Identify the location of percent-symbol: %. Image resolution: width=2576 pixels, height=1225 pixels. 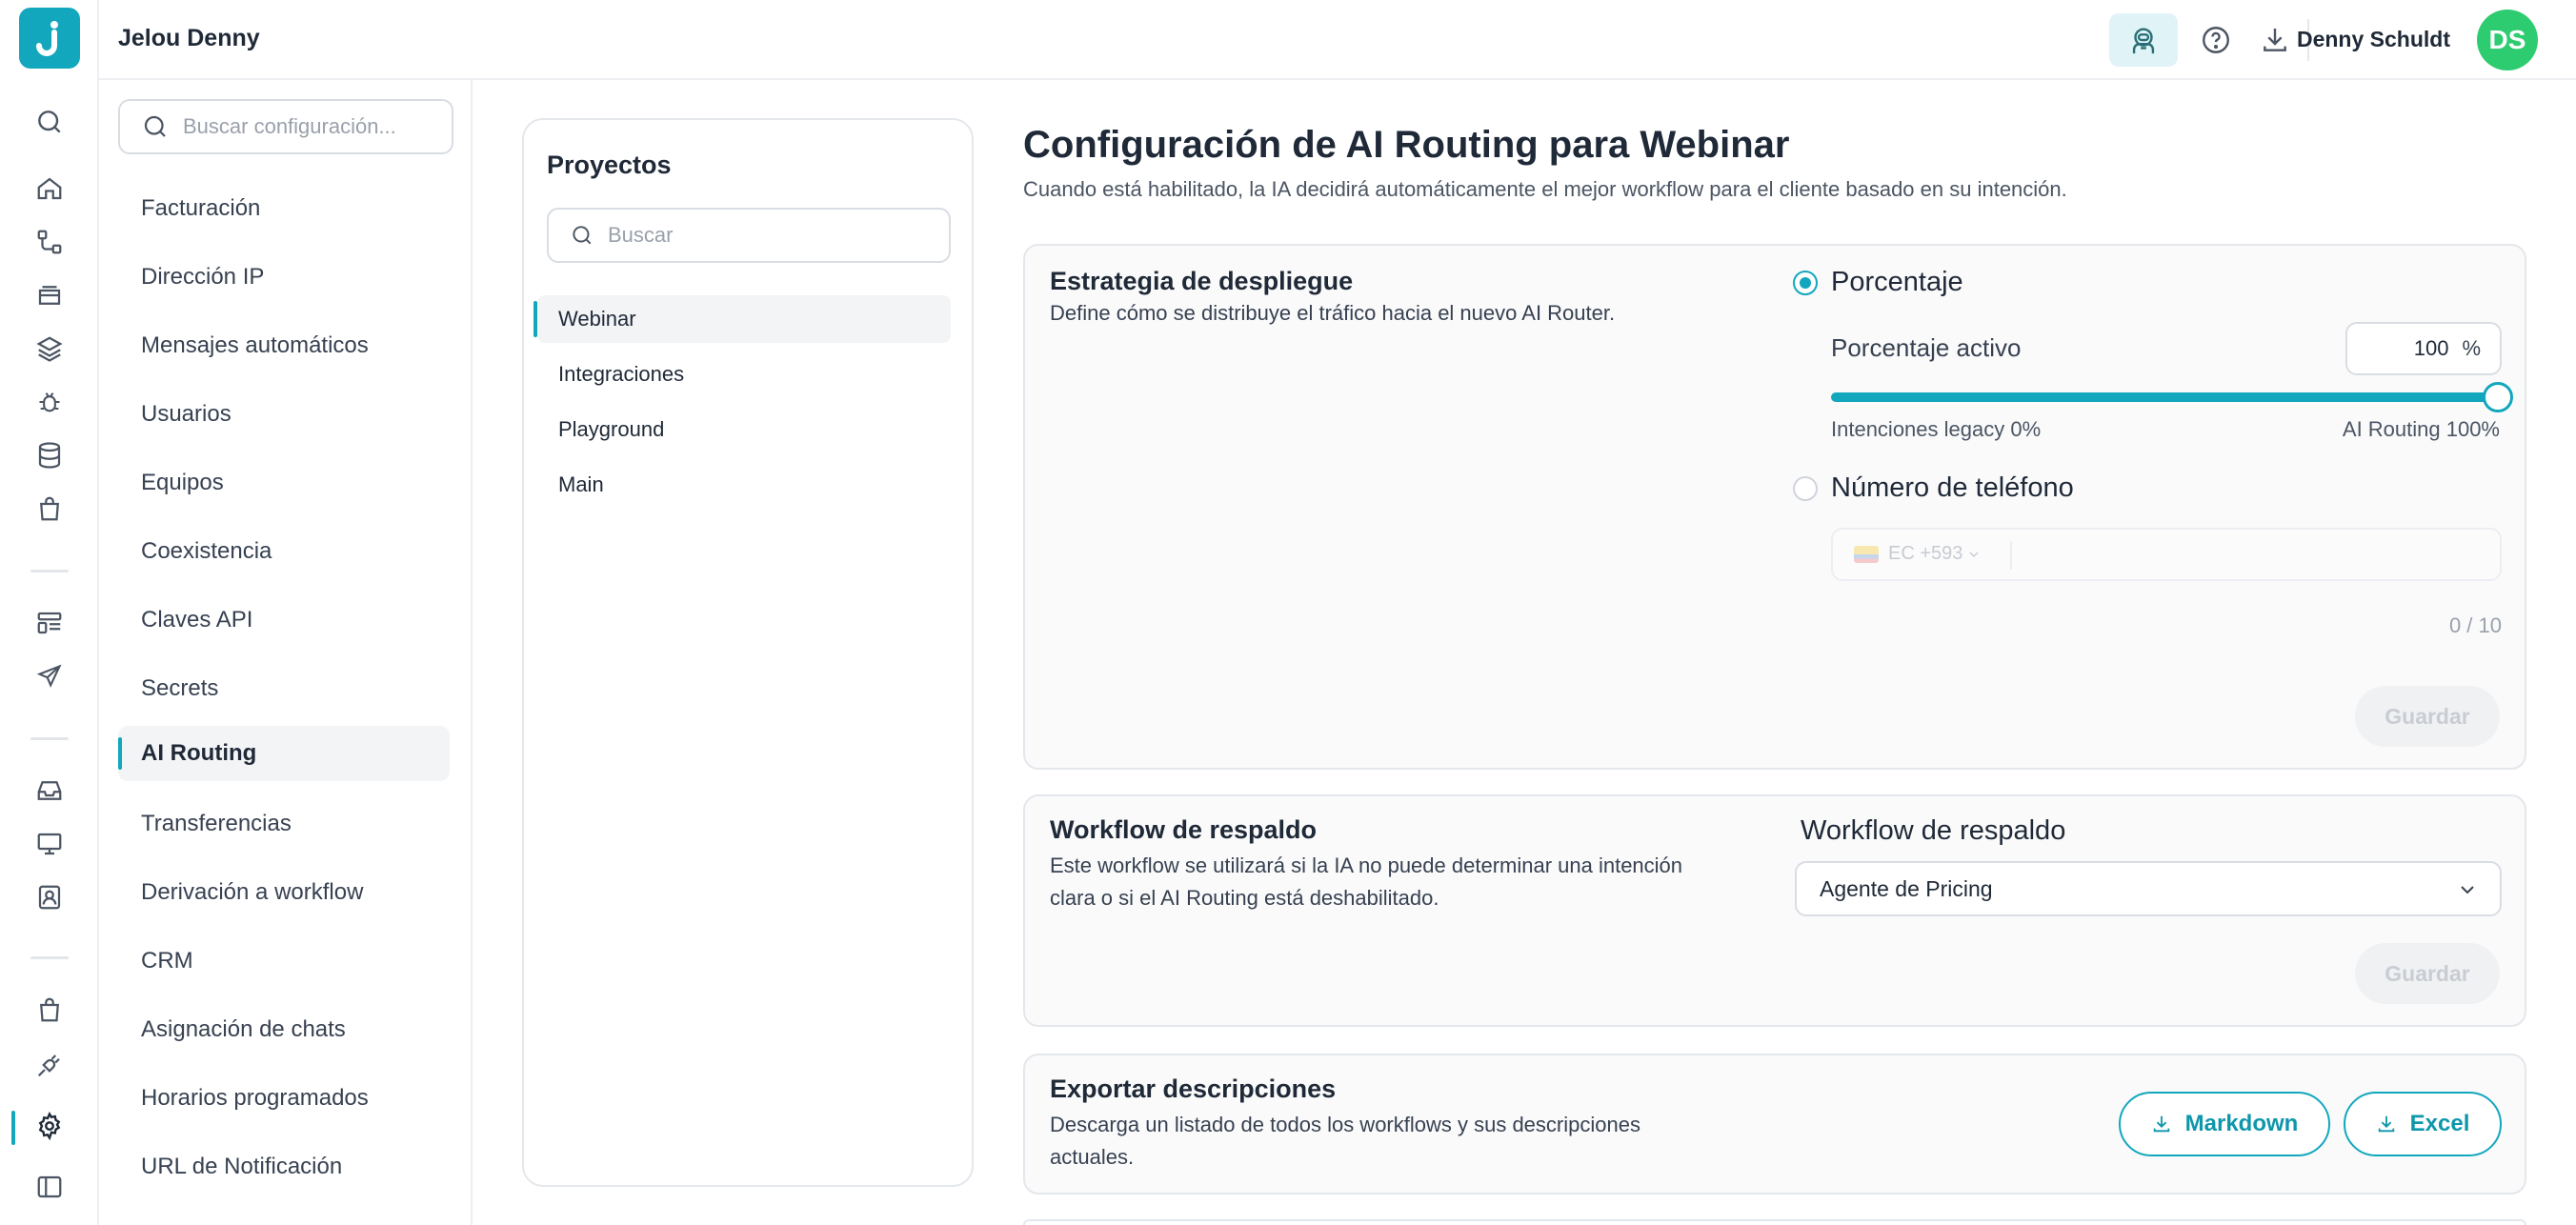
(2471, 348).